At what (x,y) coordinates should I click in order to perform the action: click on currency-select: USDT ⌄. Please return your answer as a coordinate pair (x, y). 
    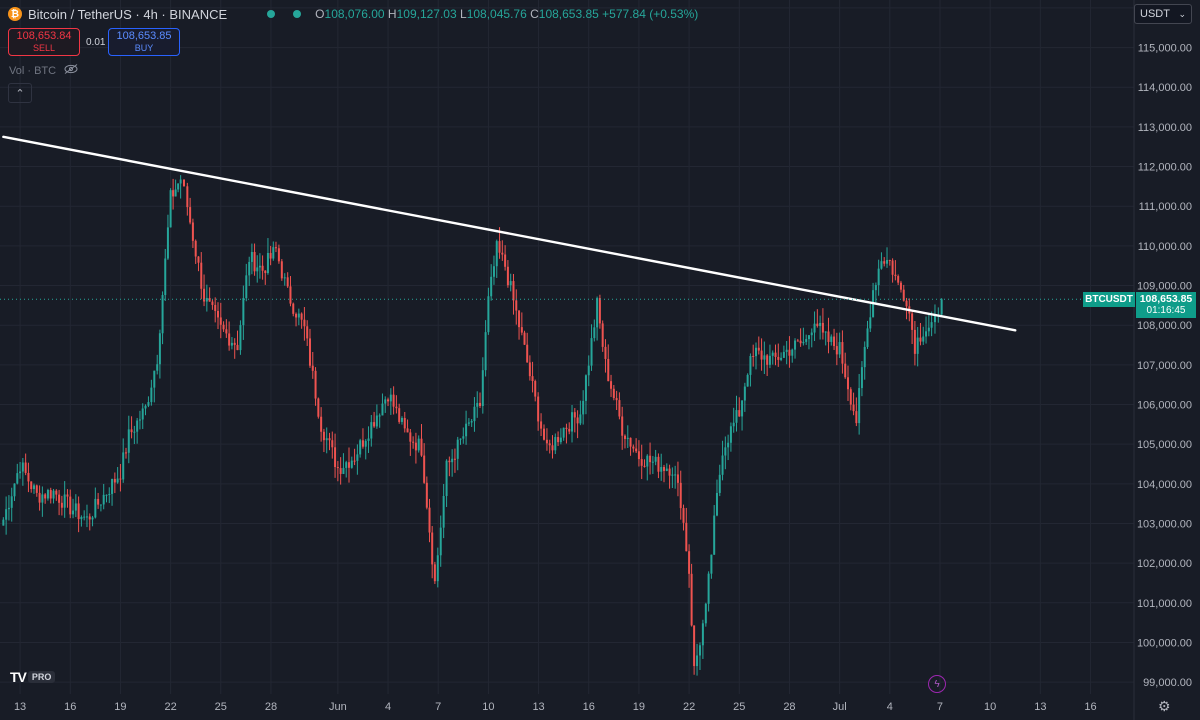
    Looking at the image, I should click on (1163, 14).